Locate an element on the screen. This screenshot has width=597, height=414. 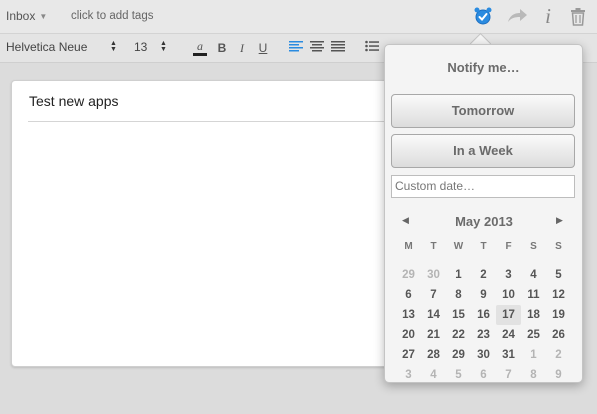
italic-button: I is located at coordinates (242, 48).